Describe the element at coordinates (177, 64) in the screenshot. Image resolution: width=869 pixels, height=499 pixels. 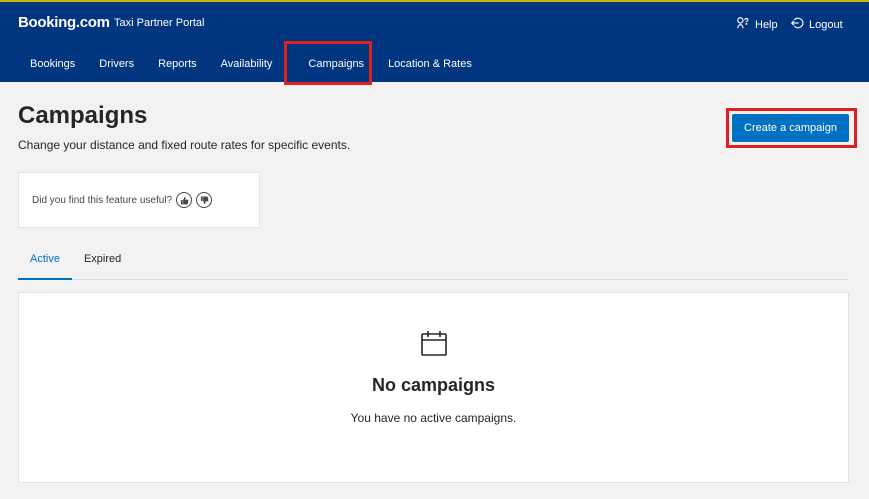
I see `nav-item-reports: Reports` at that location.